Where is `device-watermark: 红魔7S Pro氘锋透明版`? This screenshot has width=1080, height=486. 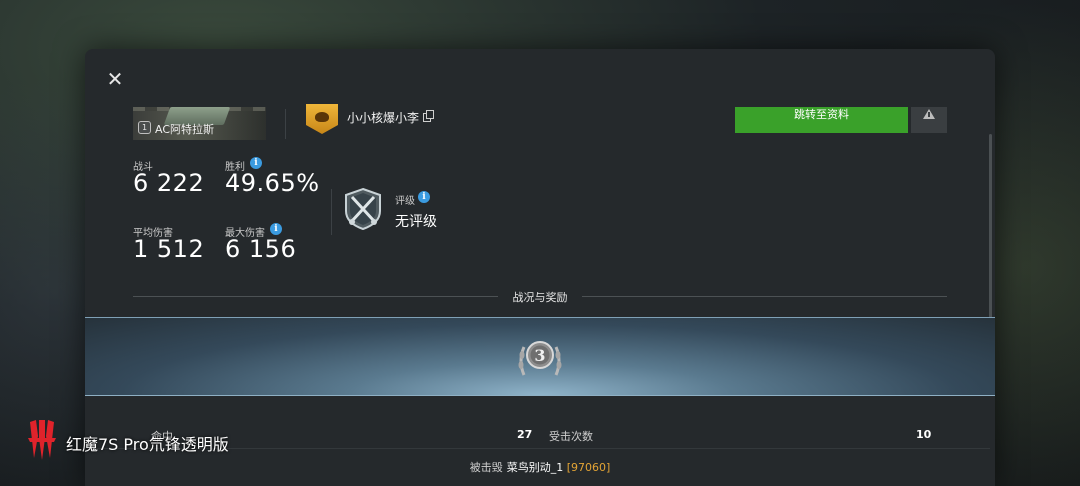 device-watermark: 红魔7S Pro氘锋透明版 is located at coordinates (147, 444).